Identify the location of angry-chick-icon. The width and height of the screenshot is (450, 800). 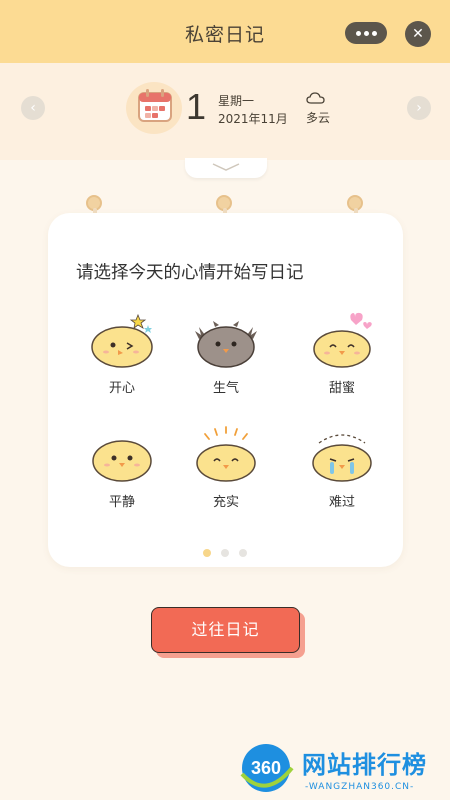
(226, 344).